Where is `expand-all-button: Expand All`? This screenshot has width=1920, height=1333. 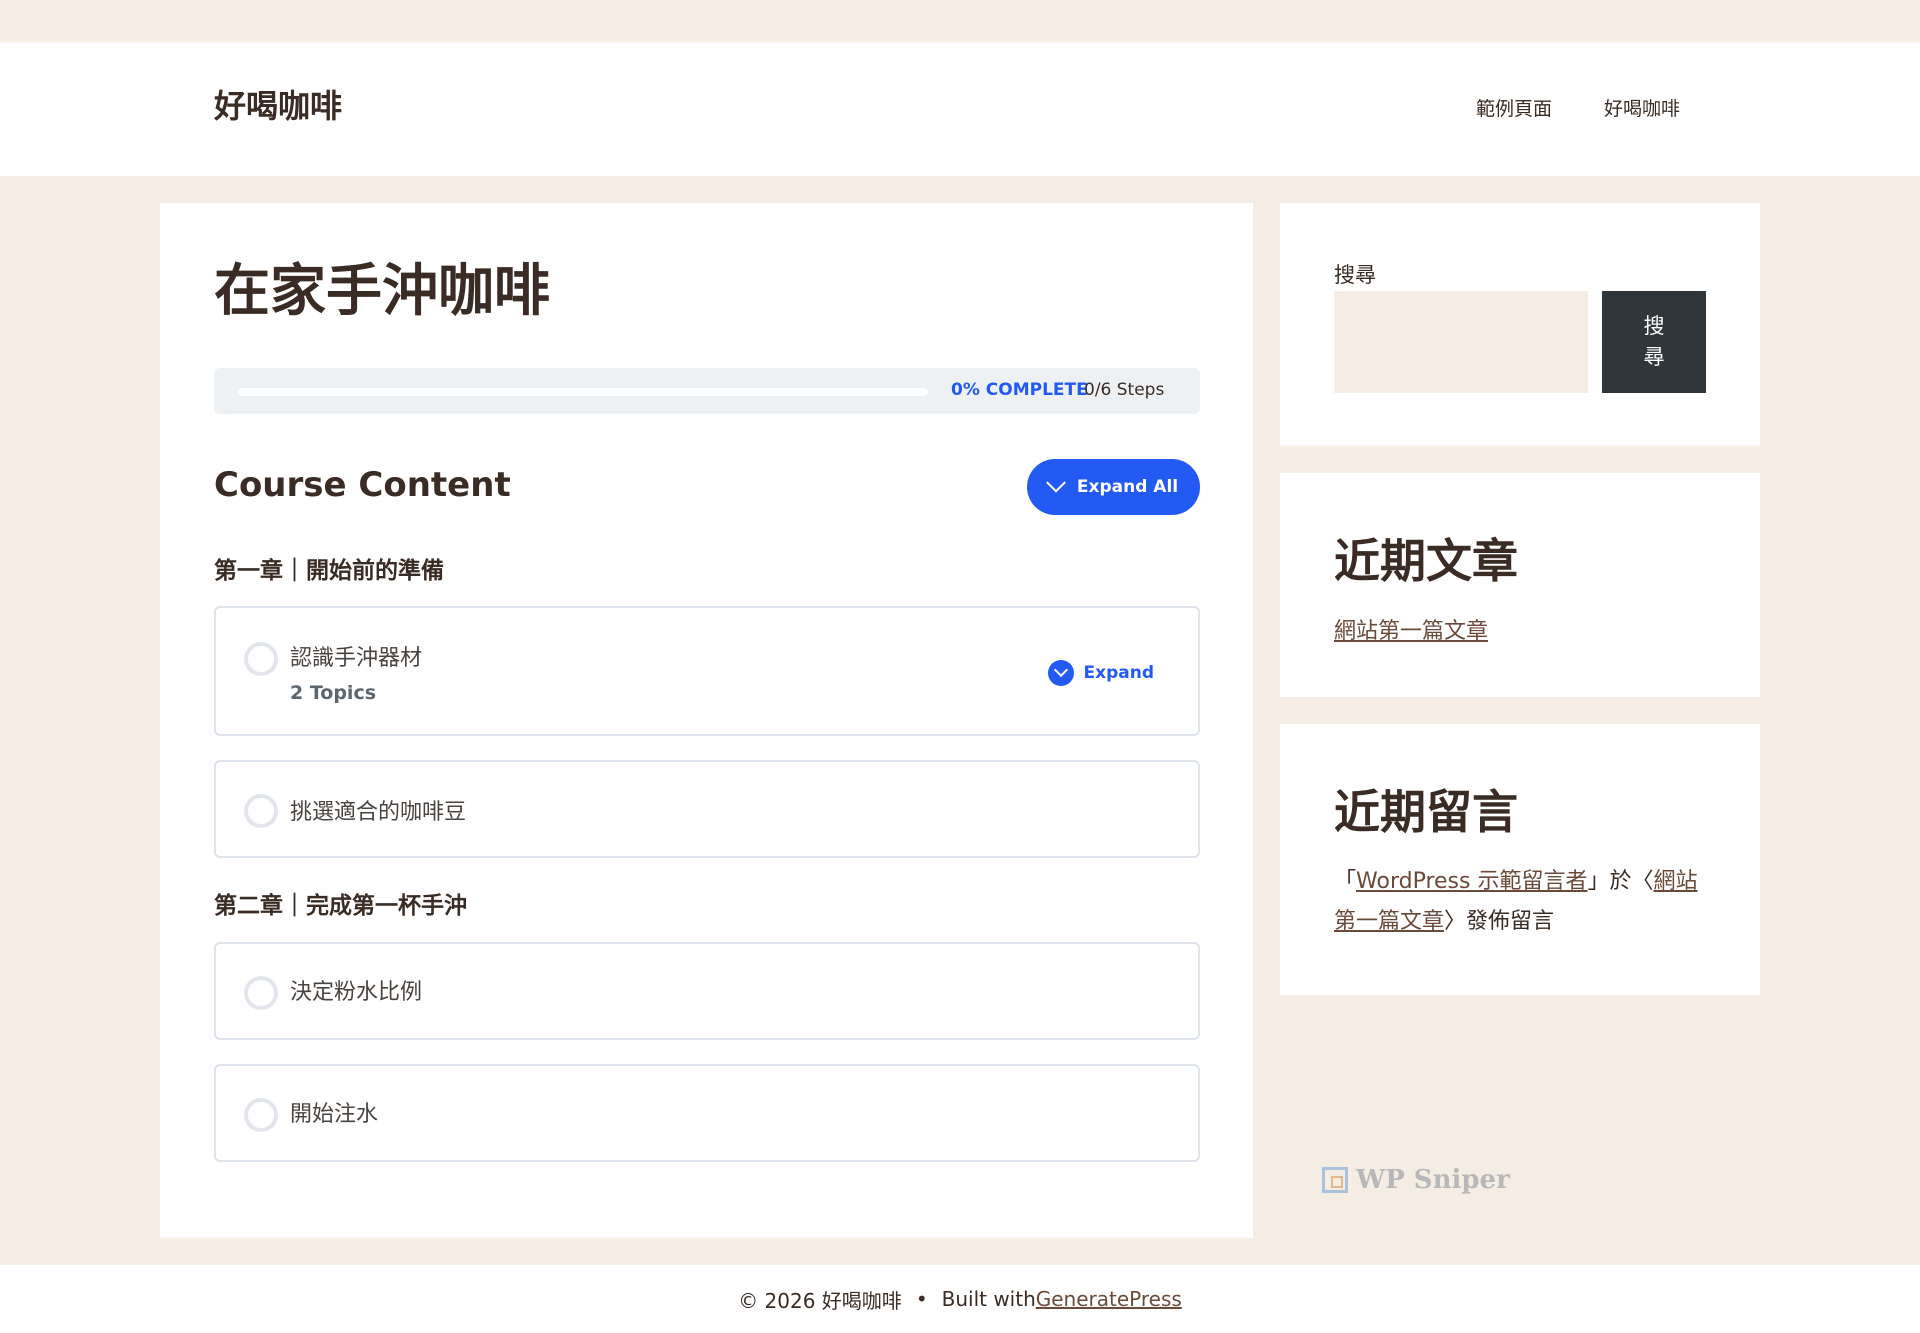
expand-all-button: Expand All is located at coordinates (1113, 487).